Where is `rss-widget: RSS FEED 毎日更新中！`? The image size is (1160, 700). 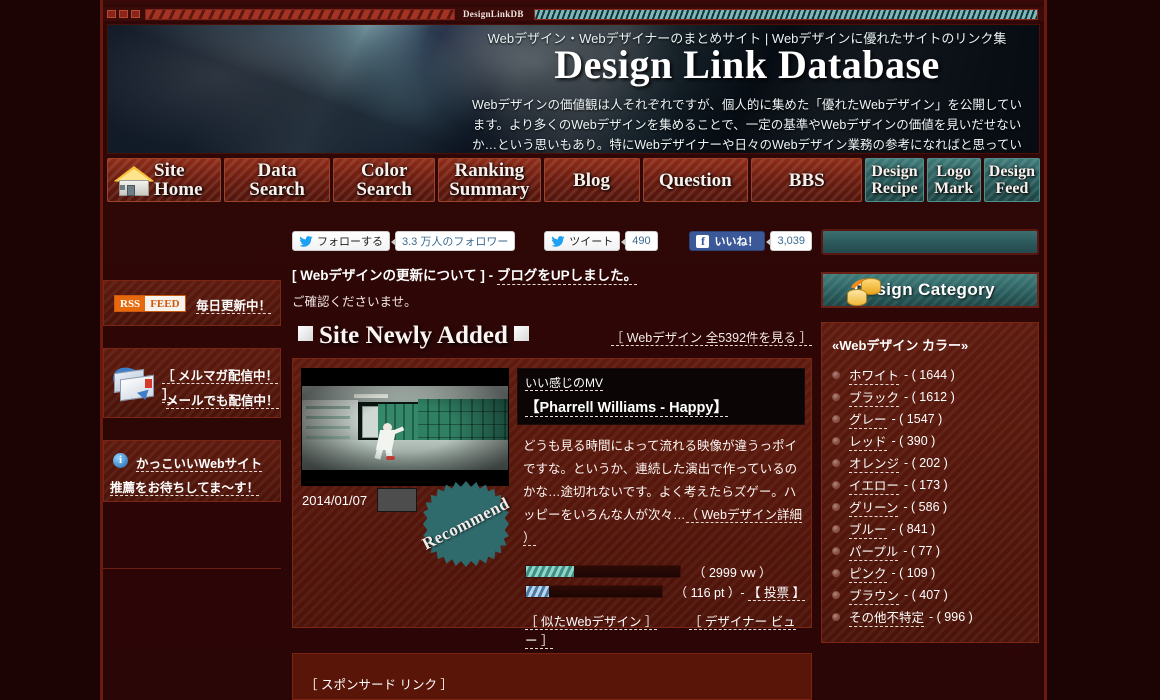 rss-widget: RSS FEED 毎日更新中！ is located at coordinates (192, 303).